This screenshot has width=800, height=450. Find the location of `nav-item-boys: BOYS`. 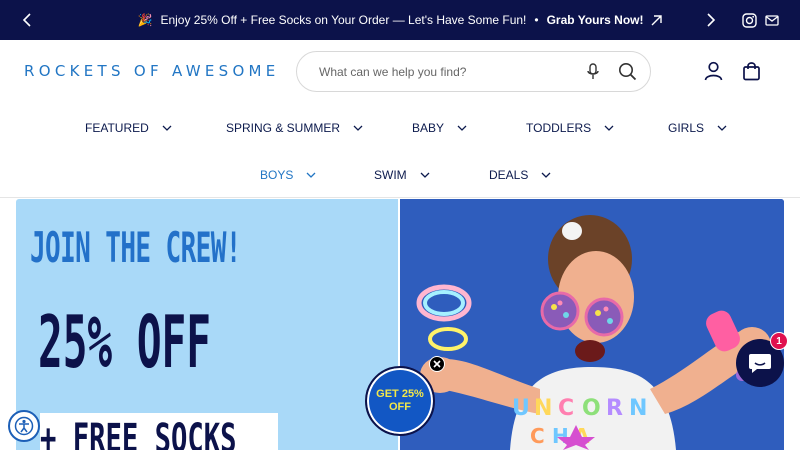

nav-item-boys: BOYS is located at coordinates (288, 175).